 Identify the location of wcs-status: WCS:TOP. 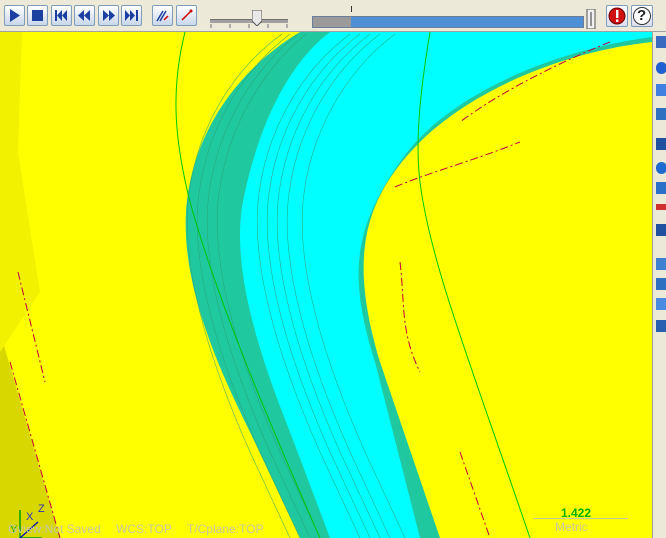
(144, 529).